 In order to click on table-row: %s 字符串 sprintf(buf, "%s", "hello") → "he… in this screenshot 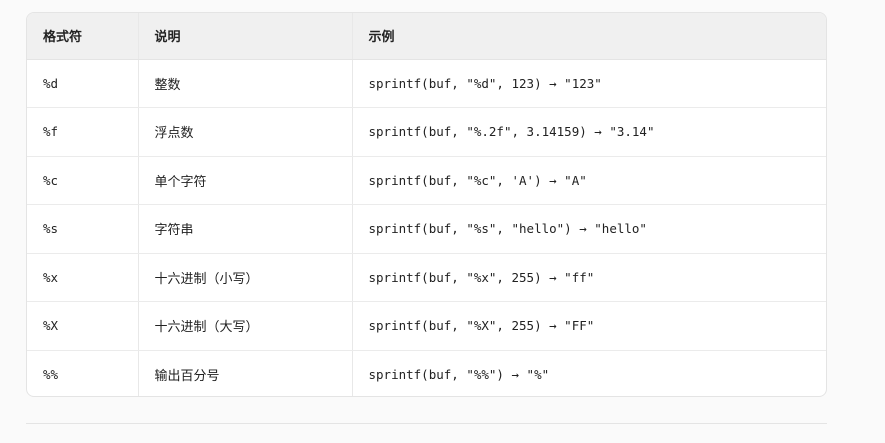, I will do `click(426, 229)`.